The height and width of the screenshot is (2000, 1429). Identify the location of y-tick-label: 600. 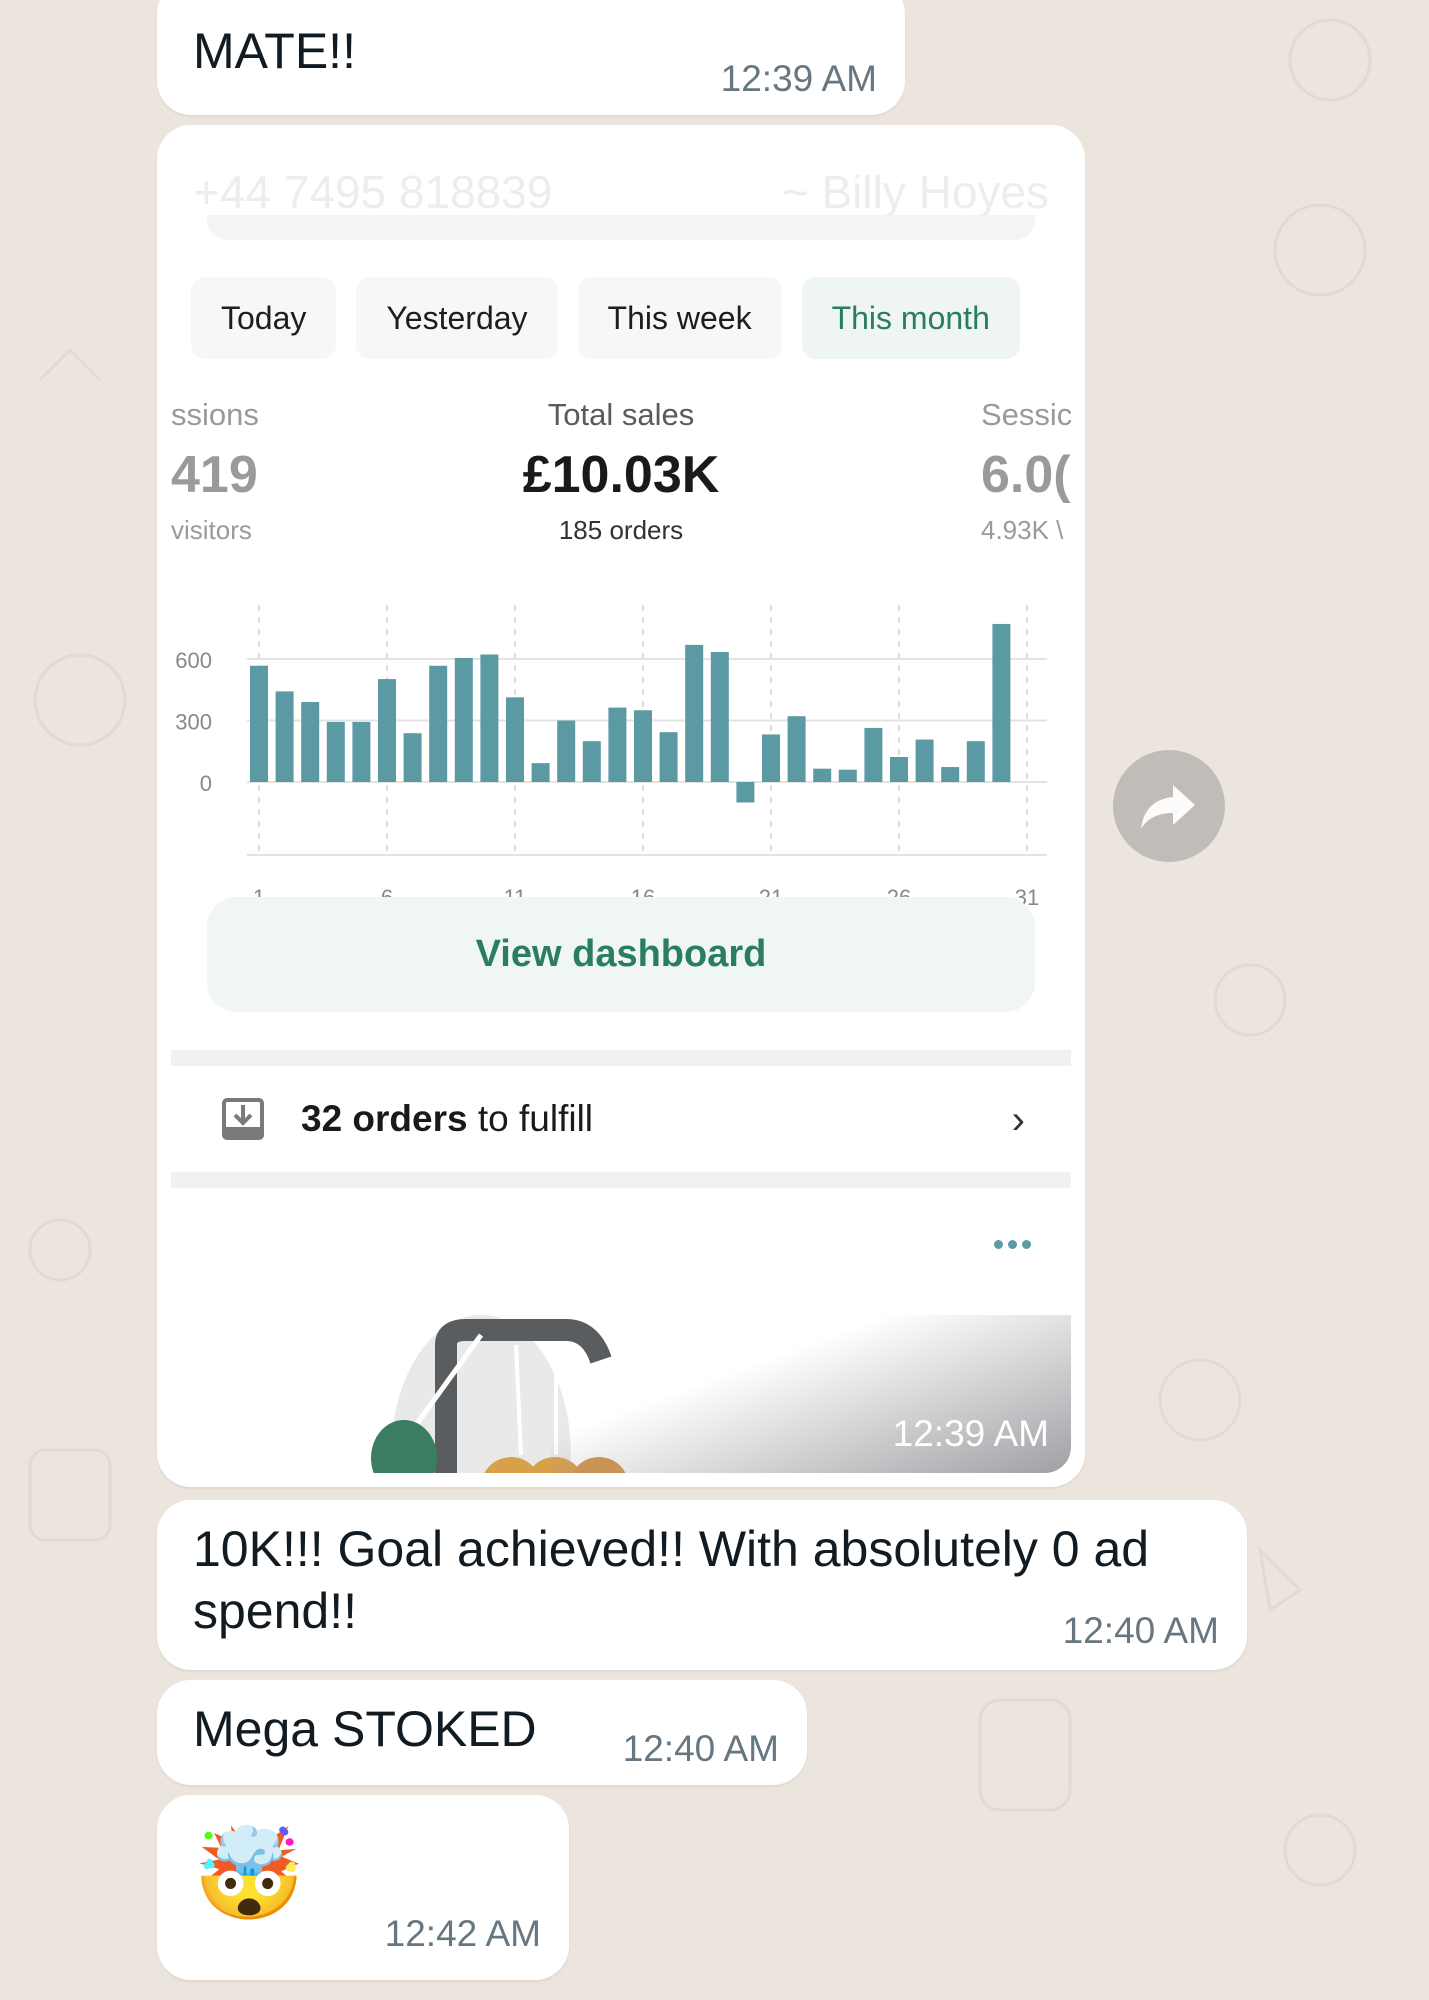
(193, 660).